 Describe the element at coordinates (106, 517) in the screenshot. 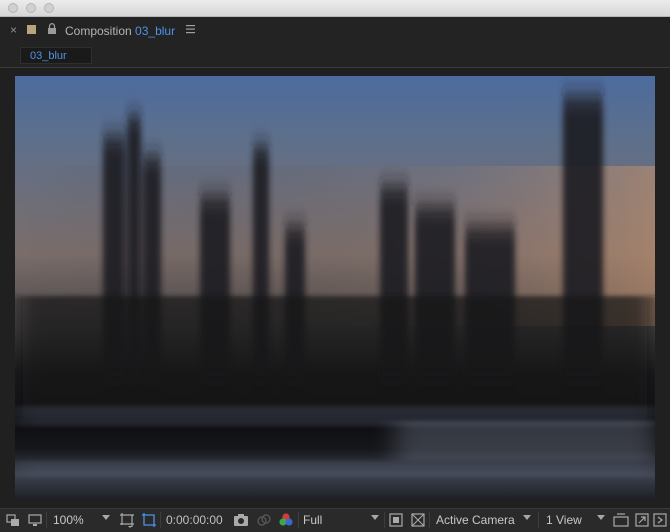

I see `magnification-caret-icon` at that location.